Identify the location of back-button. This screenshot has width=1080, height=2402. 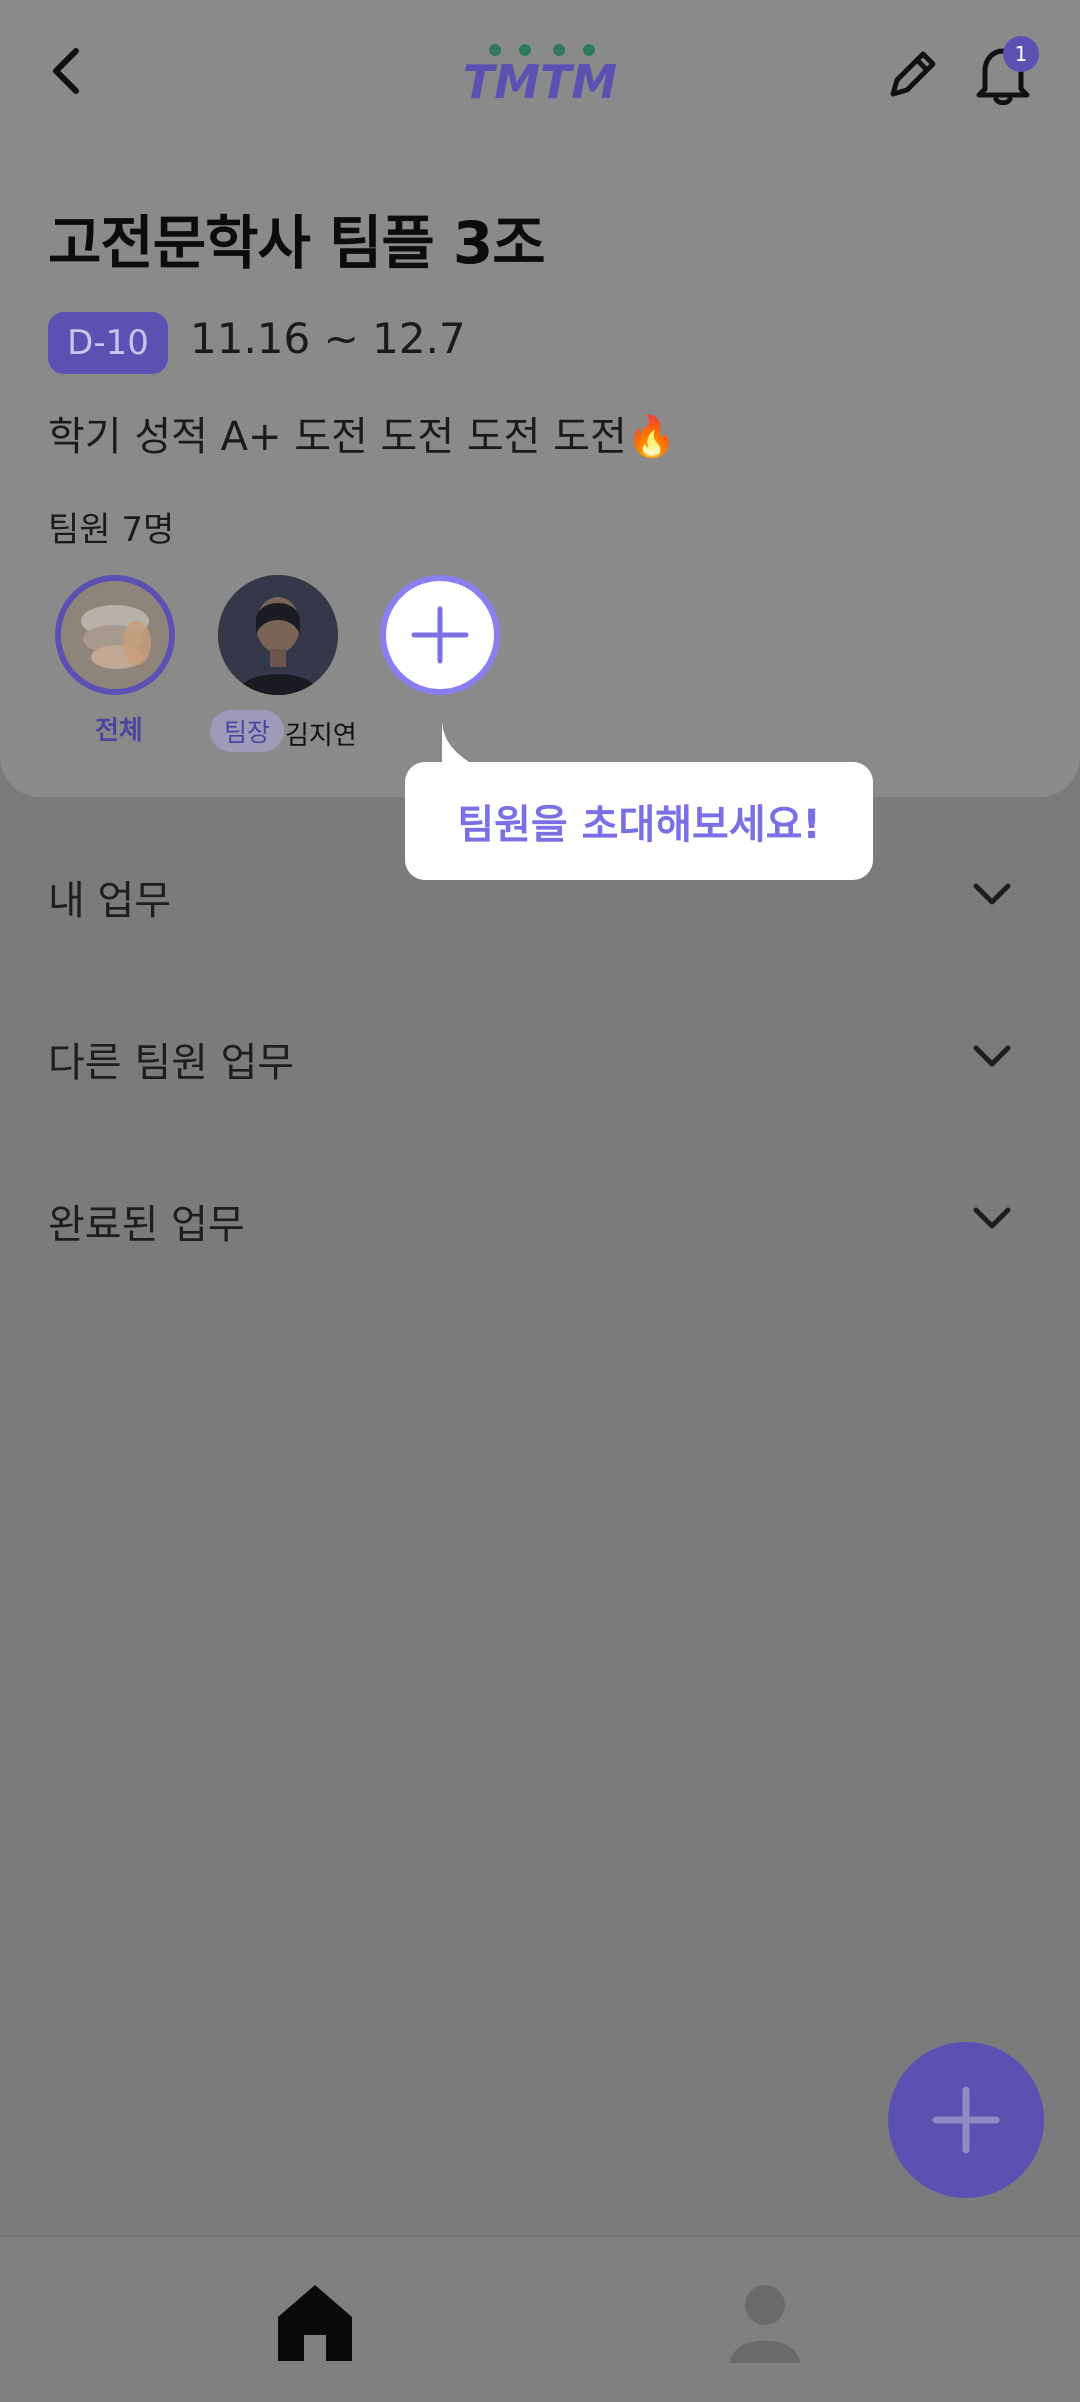
(66, 71).